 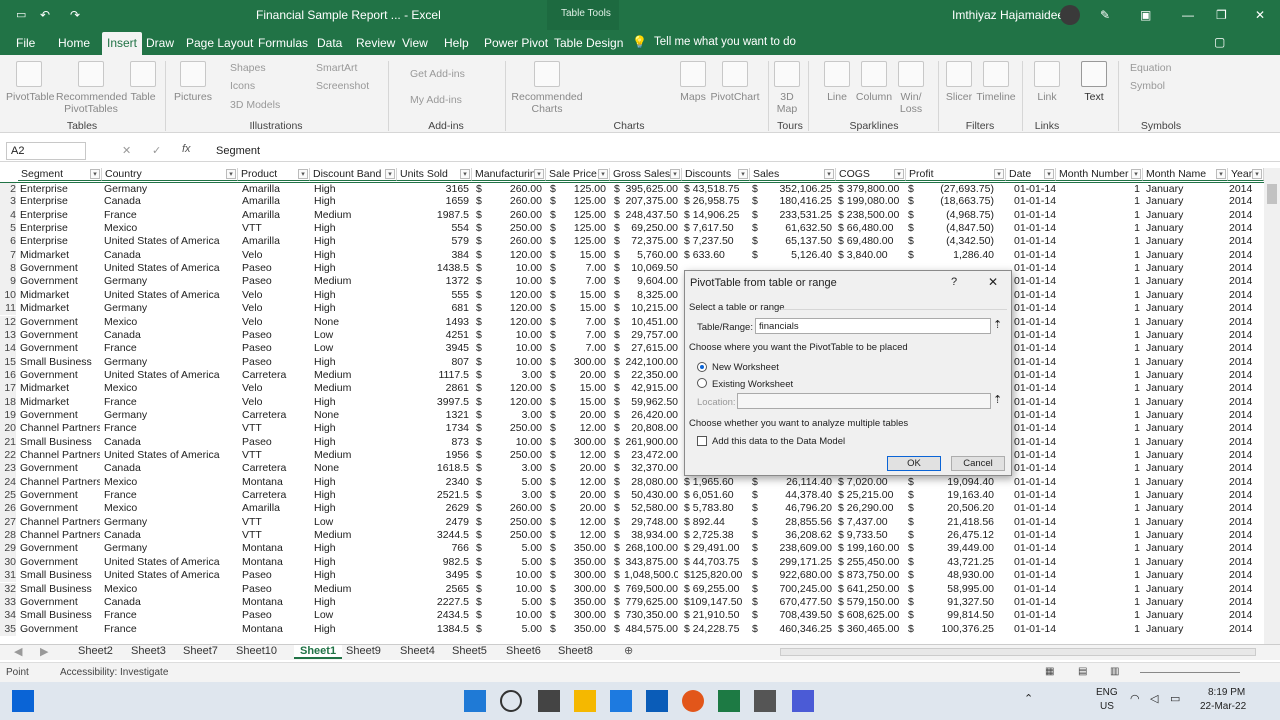 What do you see at coordinates (8, 295) in the screenshot?
I see `row-number: 10` at bounding box center [8, 295].